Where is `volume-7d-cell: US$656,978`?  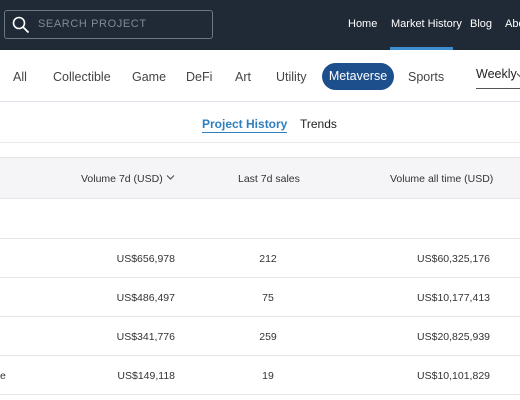 volume-7d-cell: US$656,978 is located at coordinates (145, 259).